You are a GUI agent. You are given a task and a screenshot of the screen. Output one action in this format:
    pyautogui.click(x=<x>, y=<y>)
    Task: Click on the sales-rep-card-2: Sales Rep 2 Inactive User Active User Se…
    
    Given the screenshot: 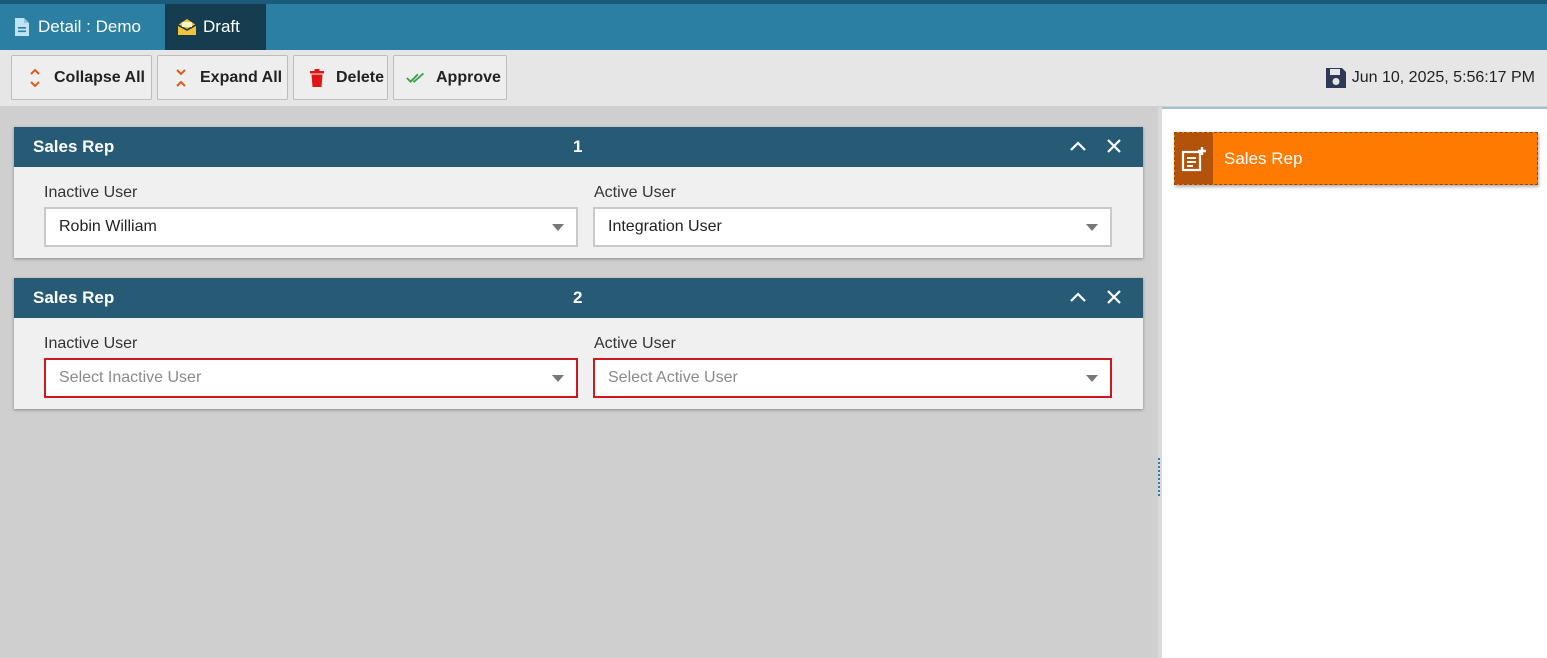 What is the action you would take?
    pyautogui.click(x=578, y=343)
    